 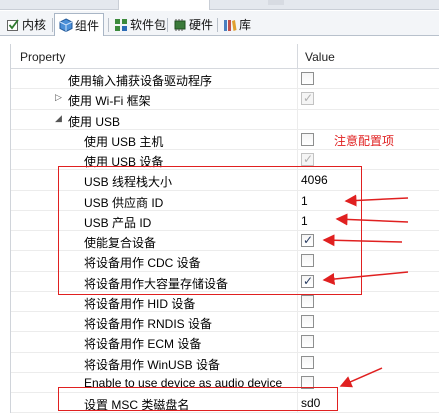 What do you see at coordinates (58, 97) in the screenshot?
I see `expand-arrow-icon: ▷` at bounding box center [58, 97].